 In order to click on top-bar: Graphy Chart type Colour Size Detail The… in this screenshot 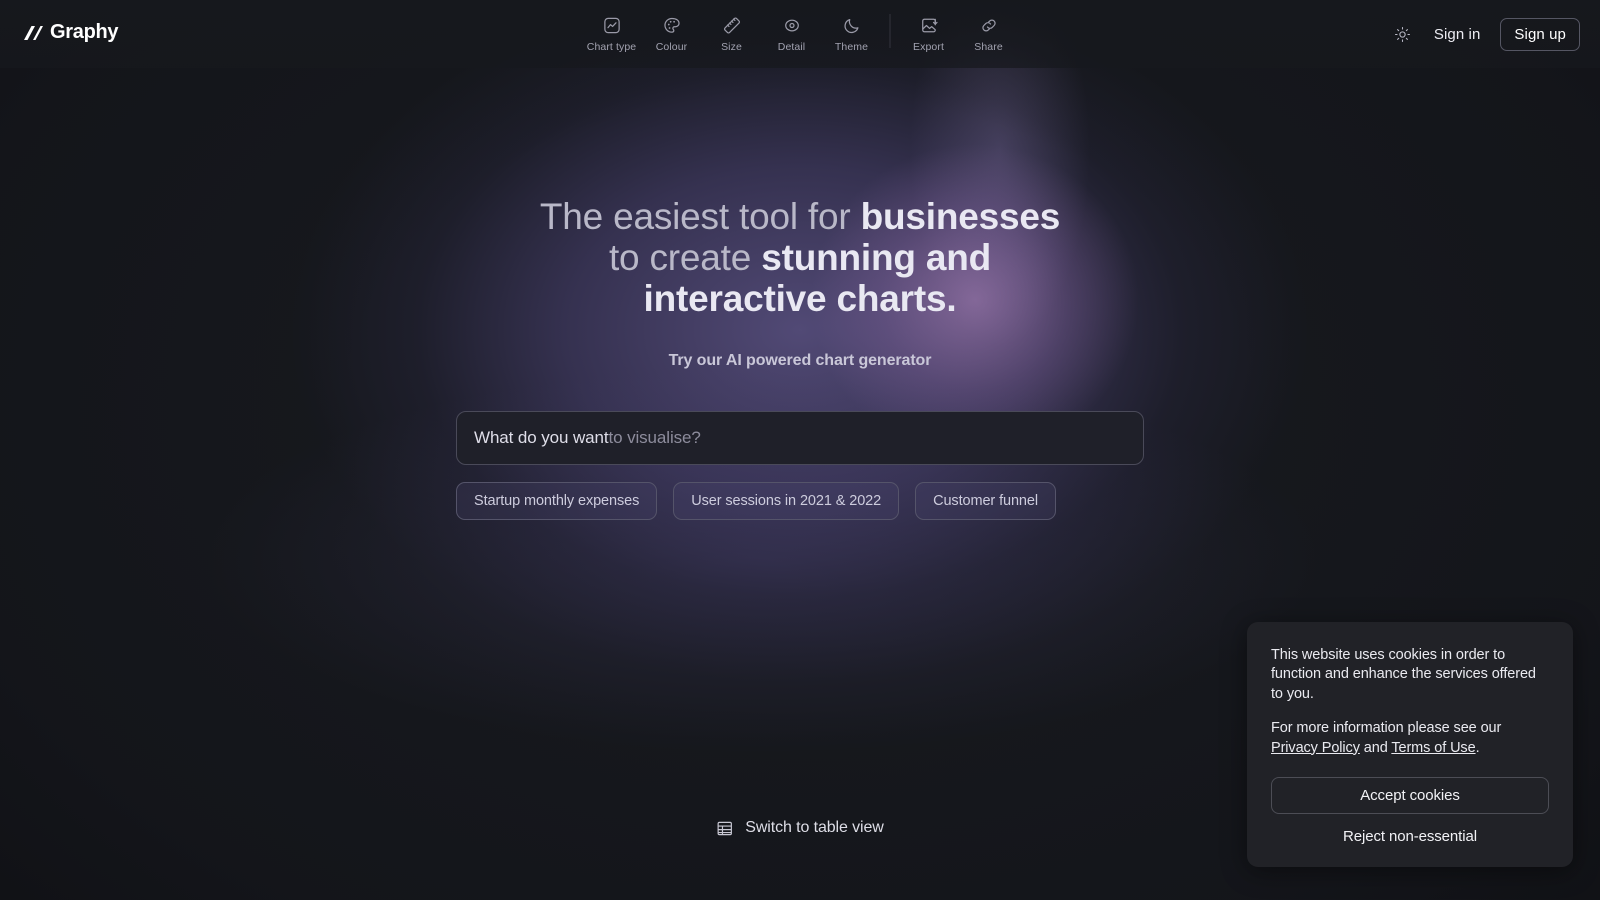, I will do `click(800, 34)`.